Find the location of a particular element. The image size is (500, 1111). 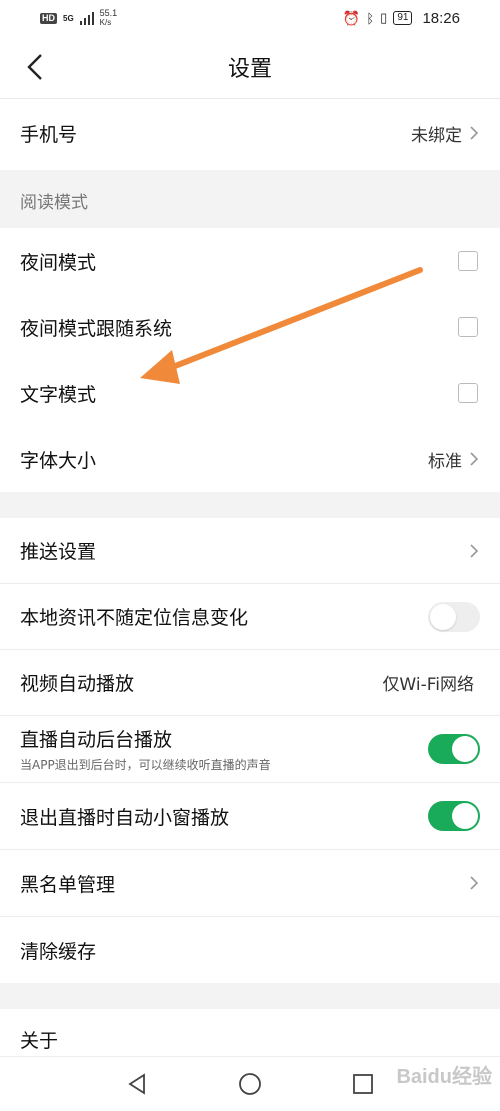

local-news-row: 本地资讯不随定位信息变化 is located at coordinates (250, 617).